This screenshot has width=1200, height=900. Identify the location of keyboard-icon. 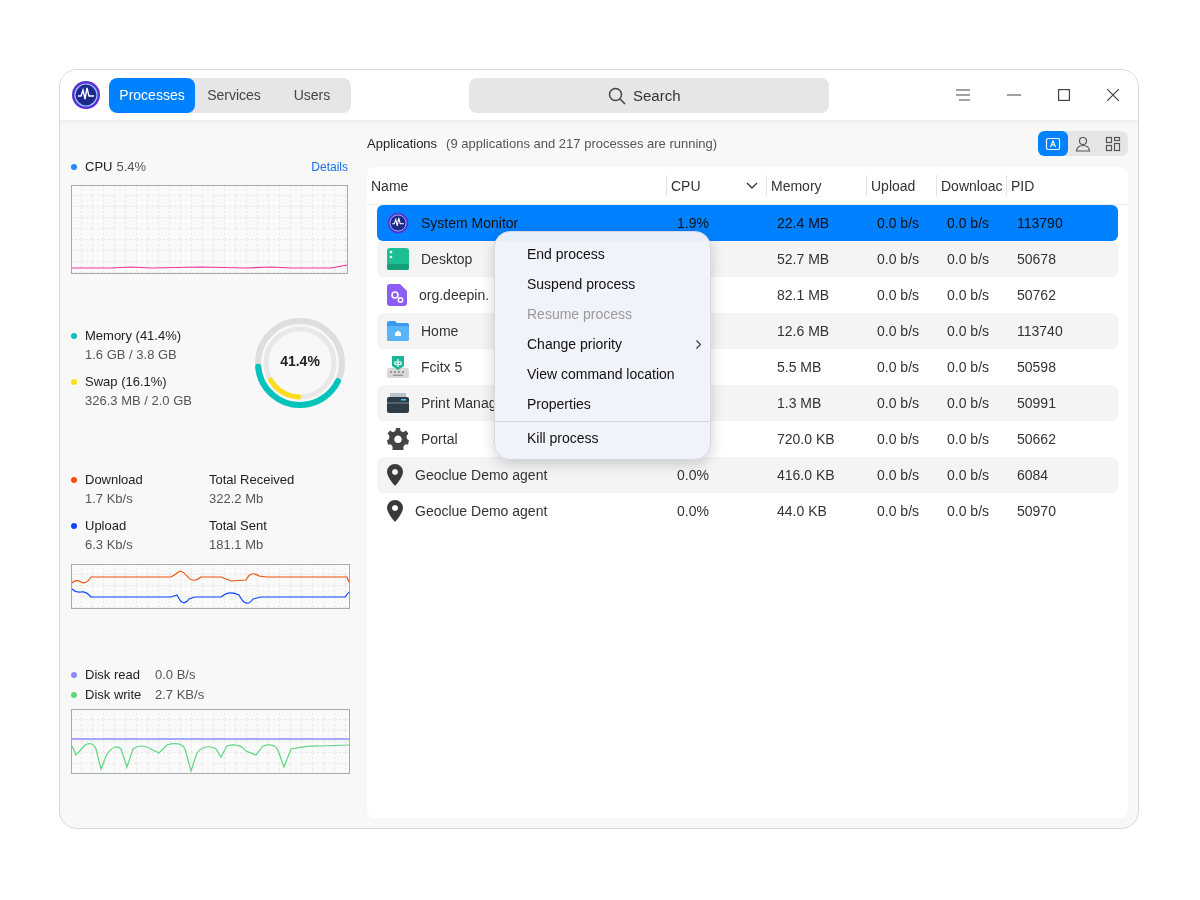
(398, 367).